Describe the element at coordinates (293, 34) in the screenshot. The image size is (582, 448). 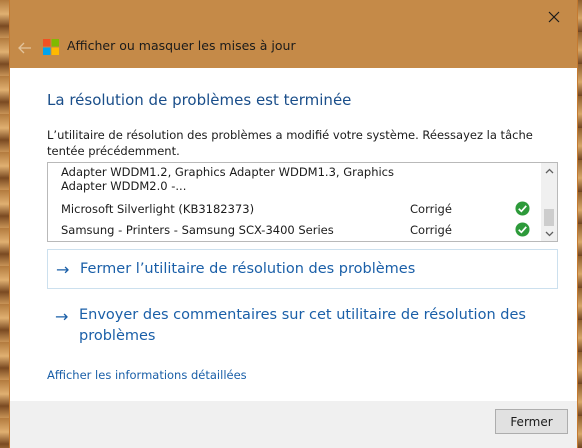
I see `title-bar: Afficher ou masquer les mises à jour` at that location.